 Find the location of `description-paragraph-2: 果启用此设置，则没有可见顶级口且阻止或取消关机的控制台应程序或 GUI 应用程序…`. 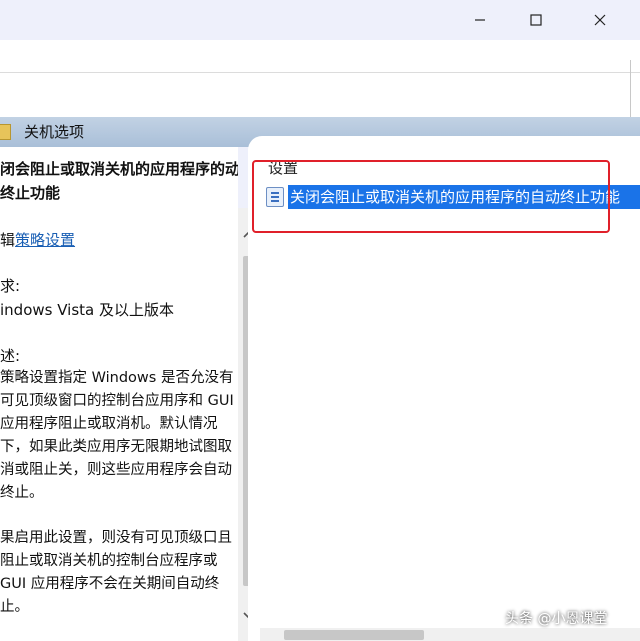

description-paragraph-2: 果启用此设置，则没有可见顶级口且阻止或取消关机的控制台应程序或 GUI 应用程序… is located at coordinates (116, 572).